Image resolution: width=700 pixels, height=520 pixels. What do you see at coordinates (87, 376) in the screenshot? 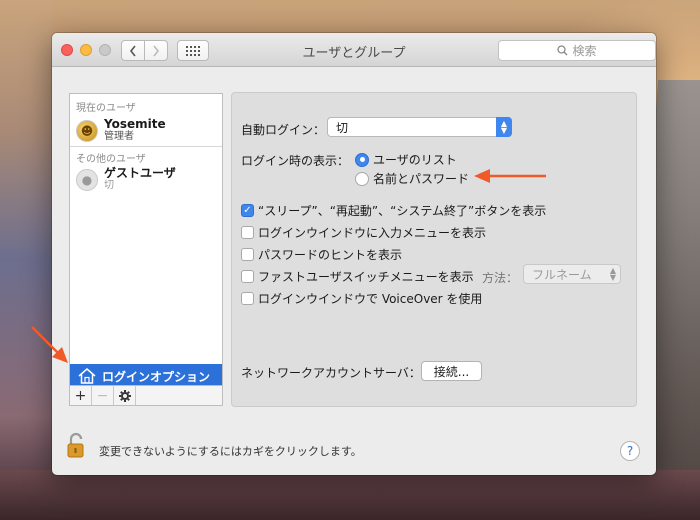
I see `house-icon` at bounding box center [87, 376].